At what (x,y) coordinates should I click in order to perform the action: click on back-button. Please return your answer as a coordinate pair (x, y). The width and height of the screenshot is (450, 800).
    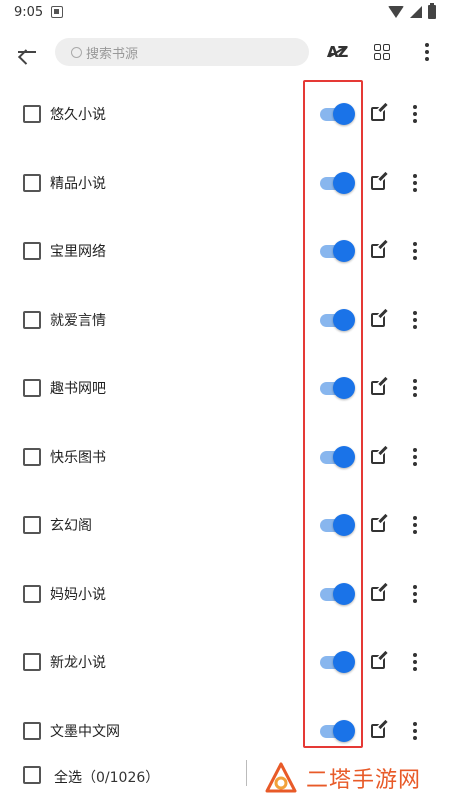
    Looking at the image, I should click on (27, 52).